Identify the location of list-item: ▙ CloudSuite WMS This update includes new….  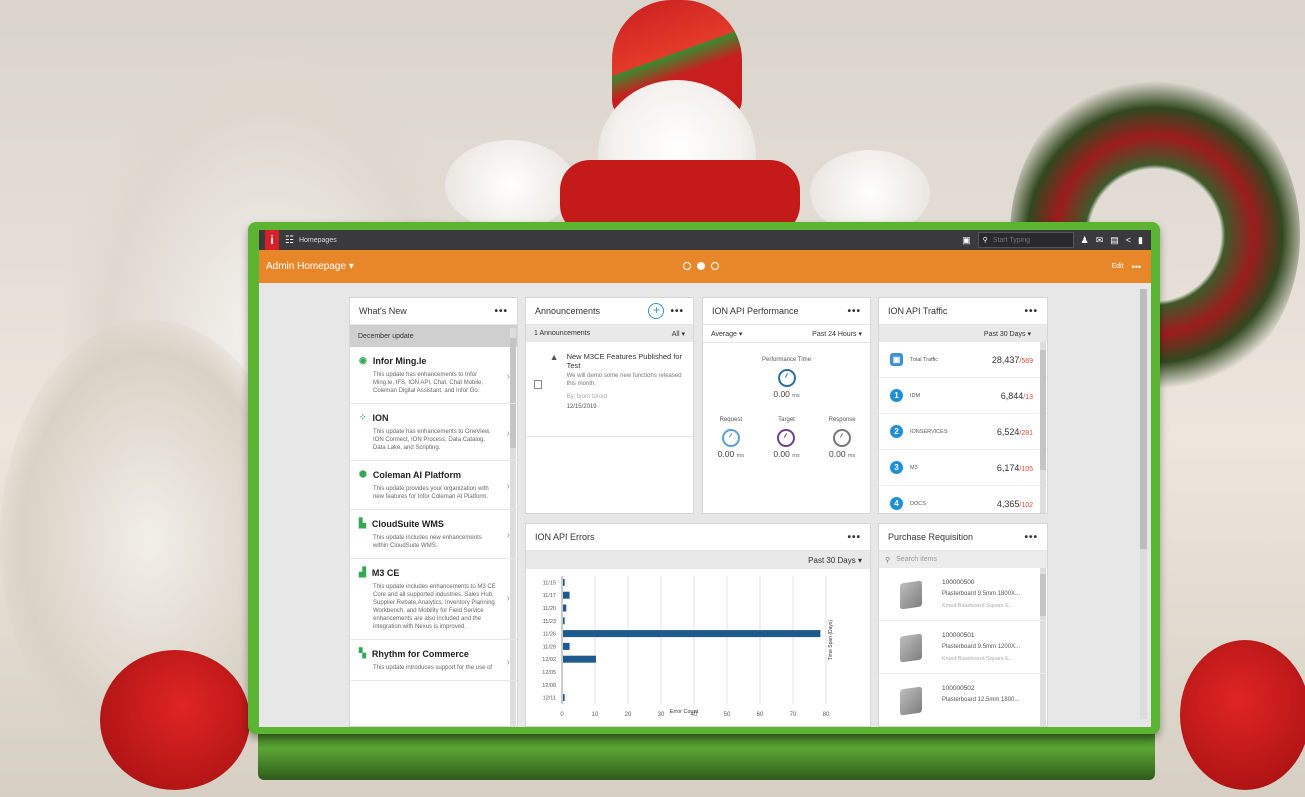
(433, 534).